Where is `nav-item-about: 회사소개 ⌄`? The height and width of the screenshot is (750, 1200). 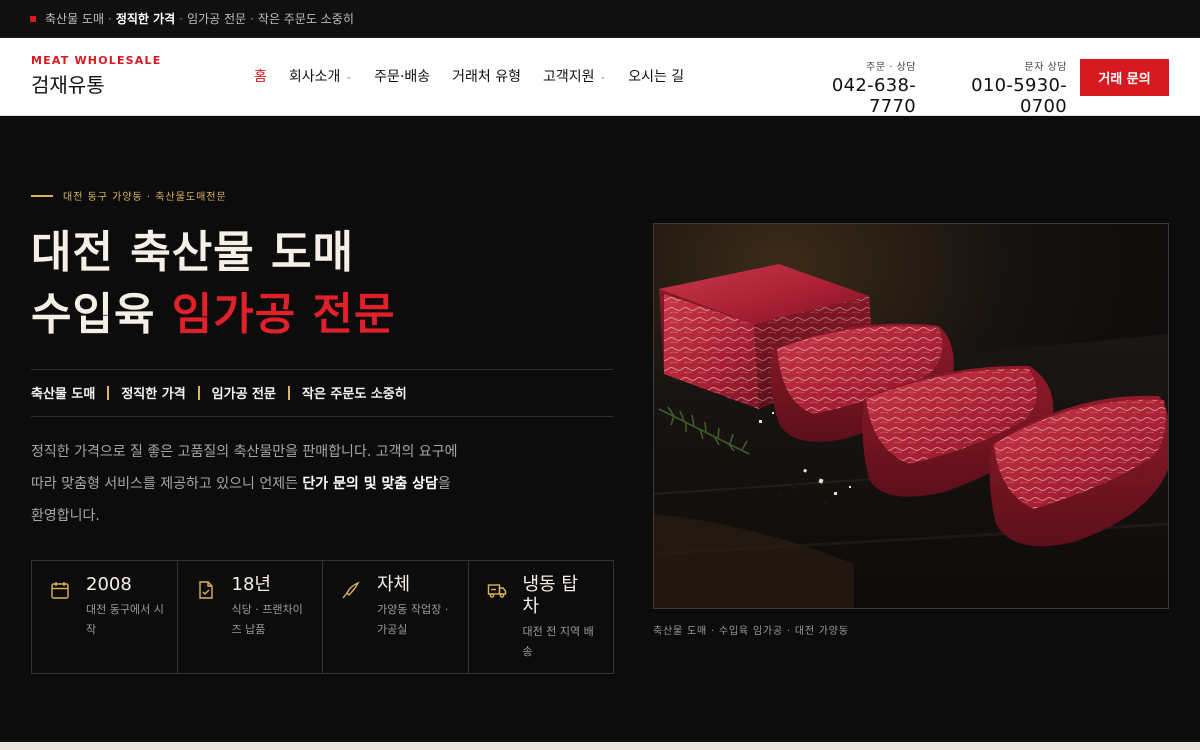
nav-item-about: 회사소개 ⌄ is located at coordinates (320, 76).